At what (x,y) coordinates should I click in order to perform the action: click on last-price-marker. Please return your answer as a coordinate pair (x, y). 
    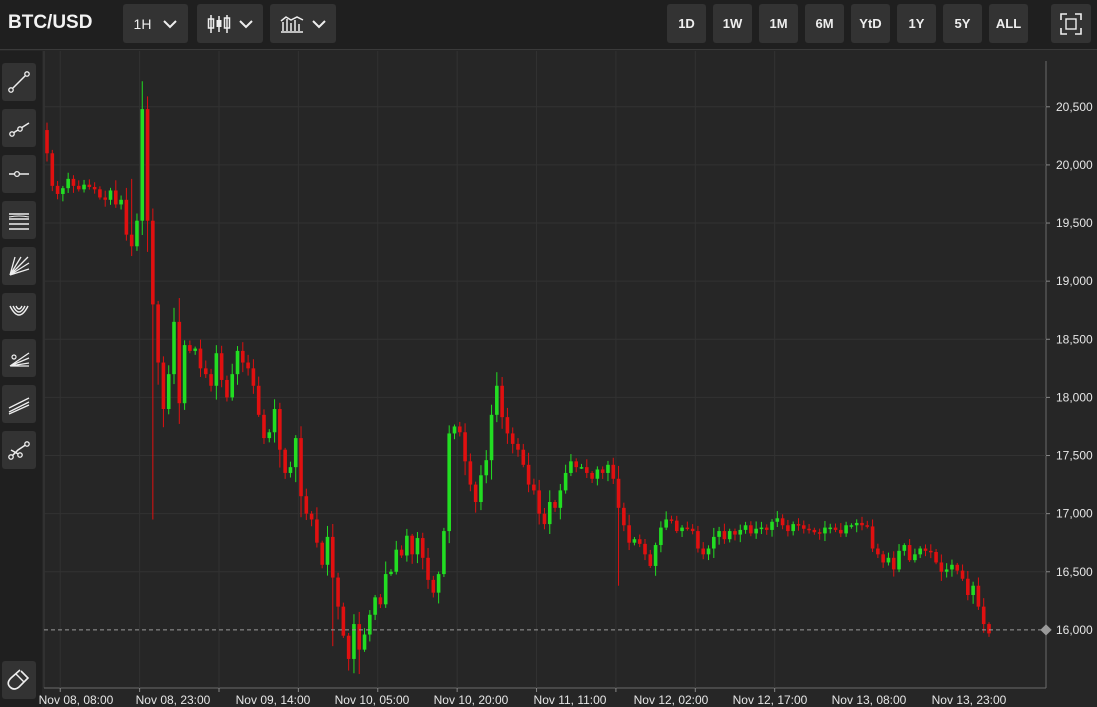
    Looking at the image, I should click on (548, 630).